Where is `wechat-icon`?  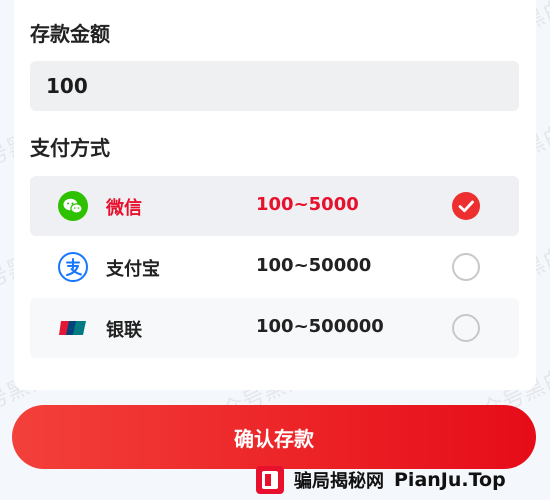 wechat-icon is located at coordinates (73, 206).